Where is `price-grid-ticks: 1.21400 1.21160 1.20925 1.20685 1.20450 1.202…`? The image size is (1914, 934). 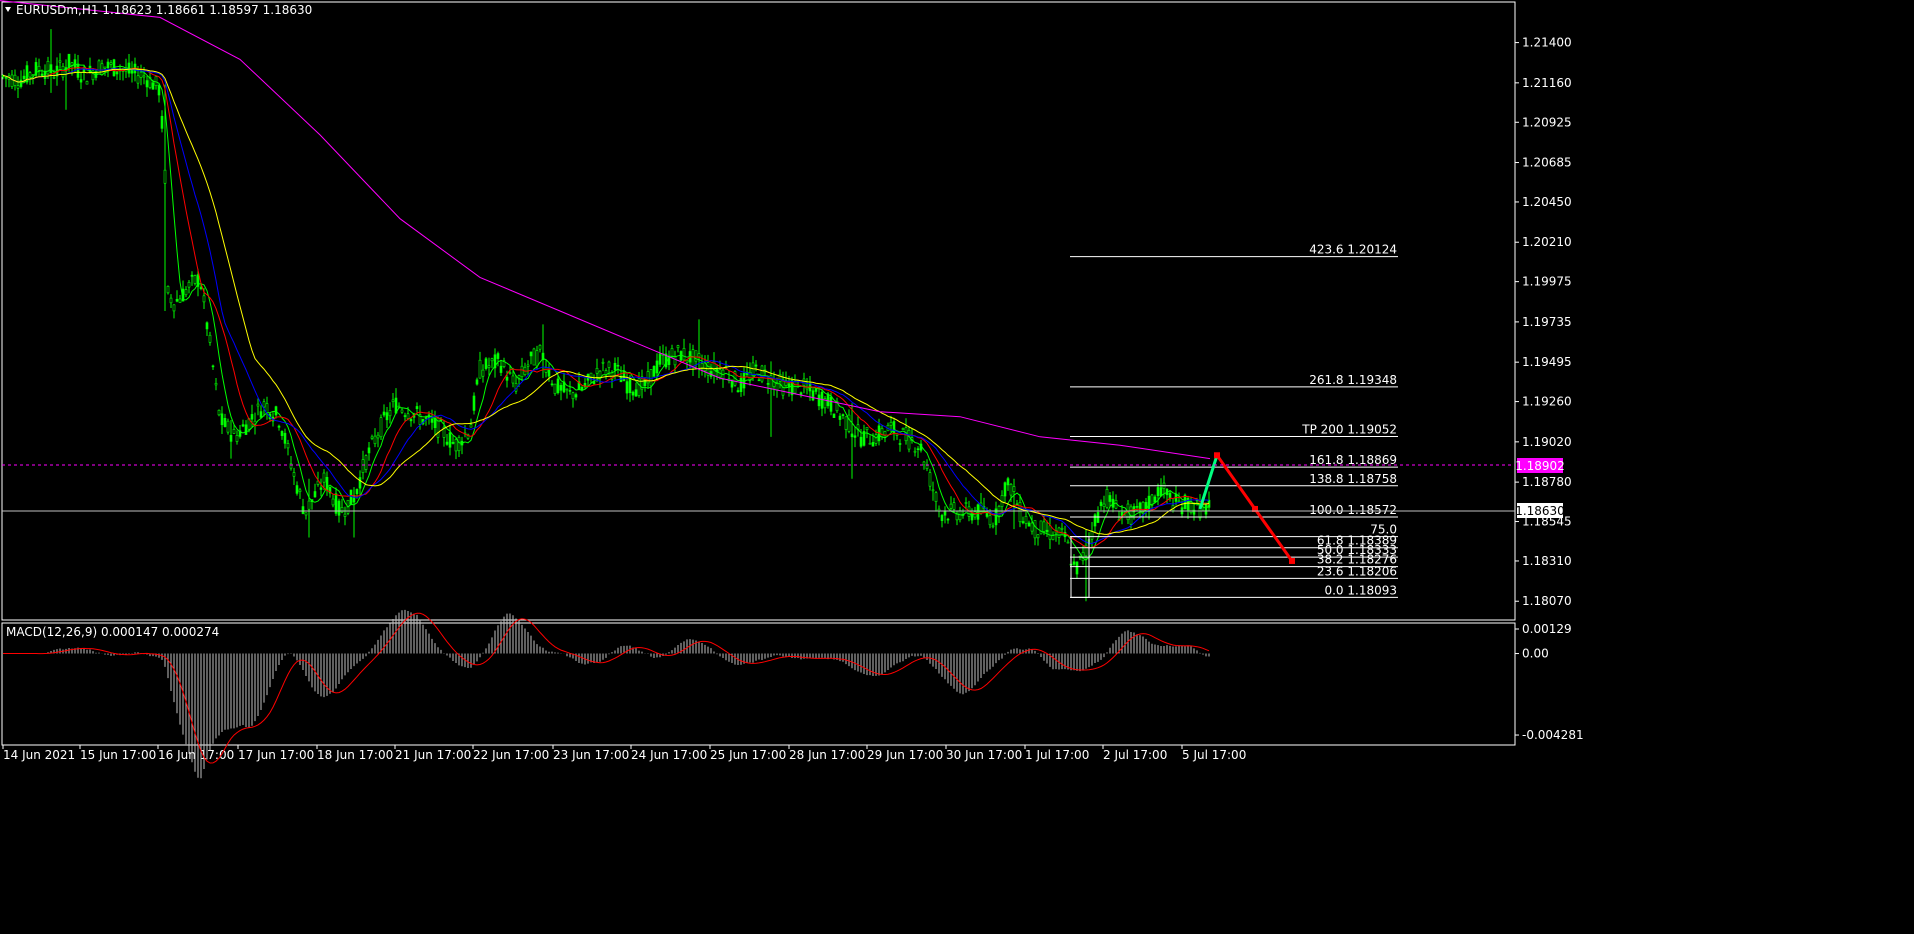 price-grid-ticks: 1.21400 1.21160 1.20925 1.20685 1.20450 1.202… is located at coordinates (1543, 322).